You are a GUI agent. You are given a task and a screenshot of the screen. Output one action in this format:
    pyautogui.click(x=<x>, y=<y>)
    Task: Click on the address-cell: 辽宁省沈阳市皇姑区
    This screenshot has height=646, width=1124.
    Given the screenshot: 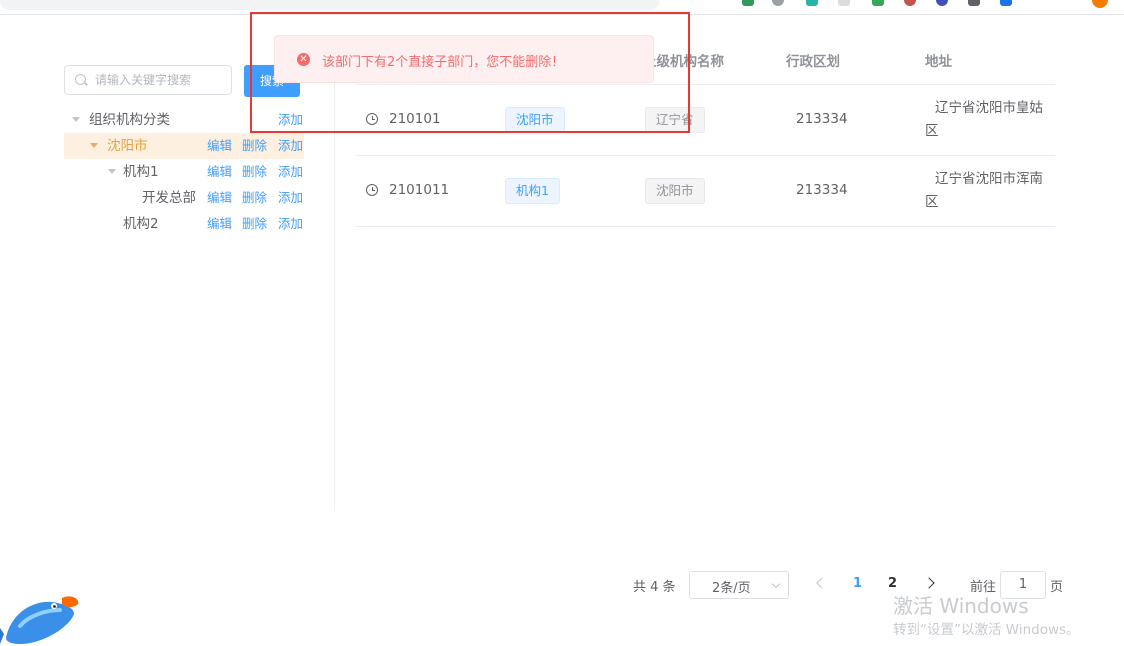 What is the action you would take?
    pyautogui.click(x=984, y=119)
    